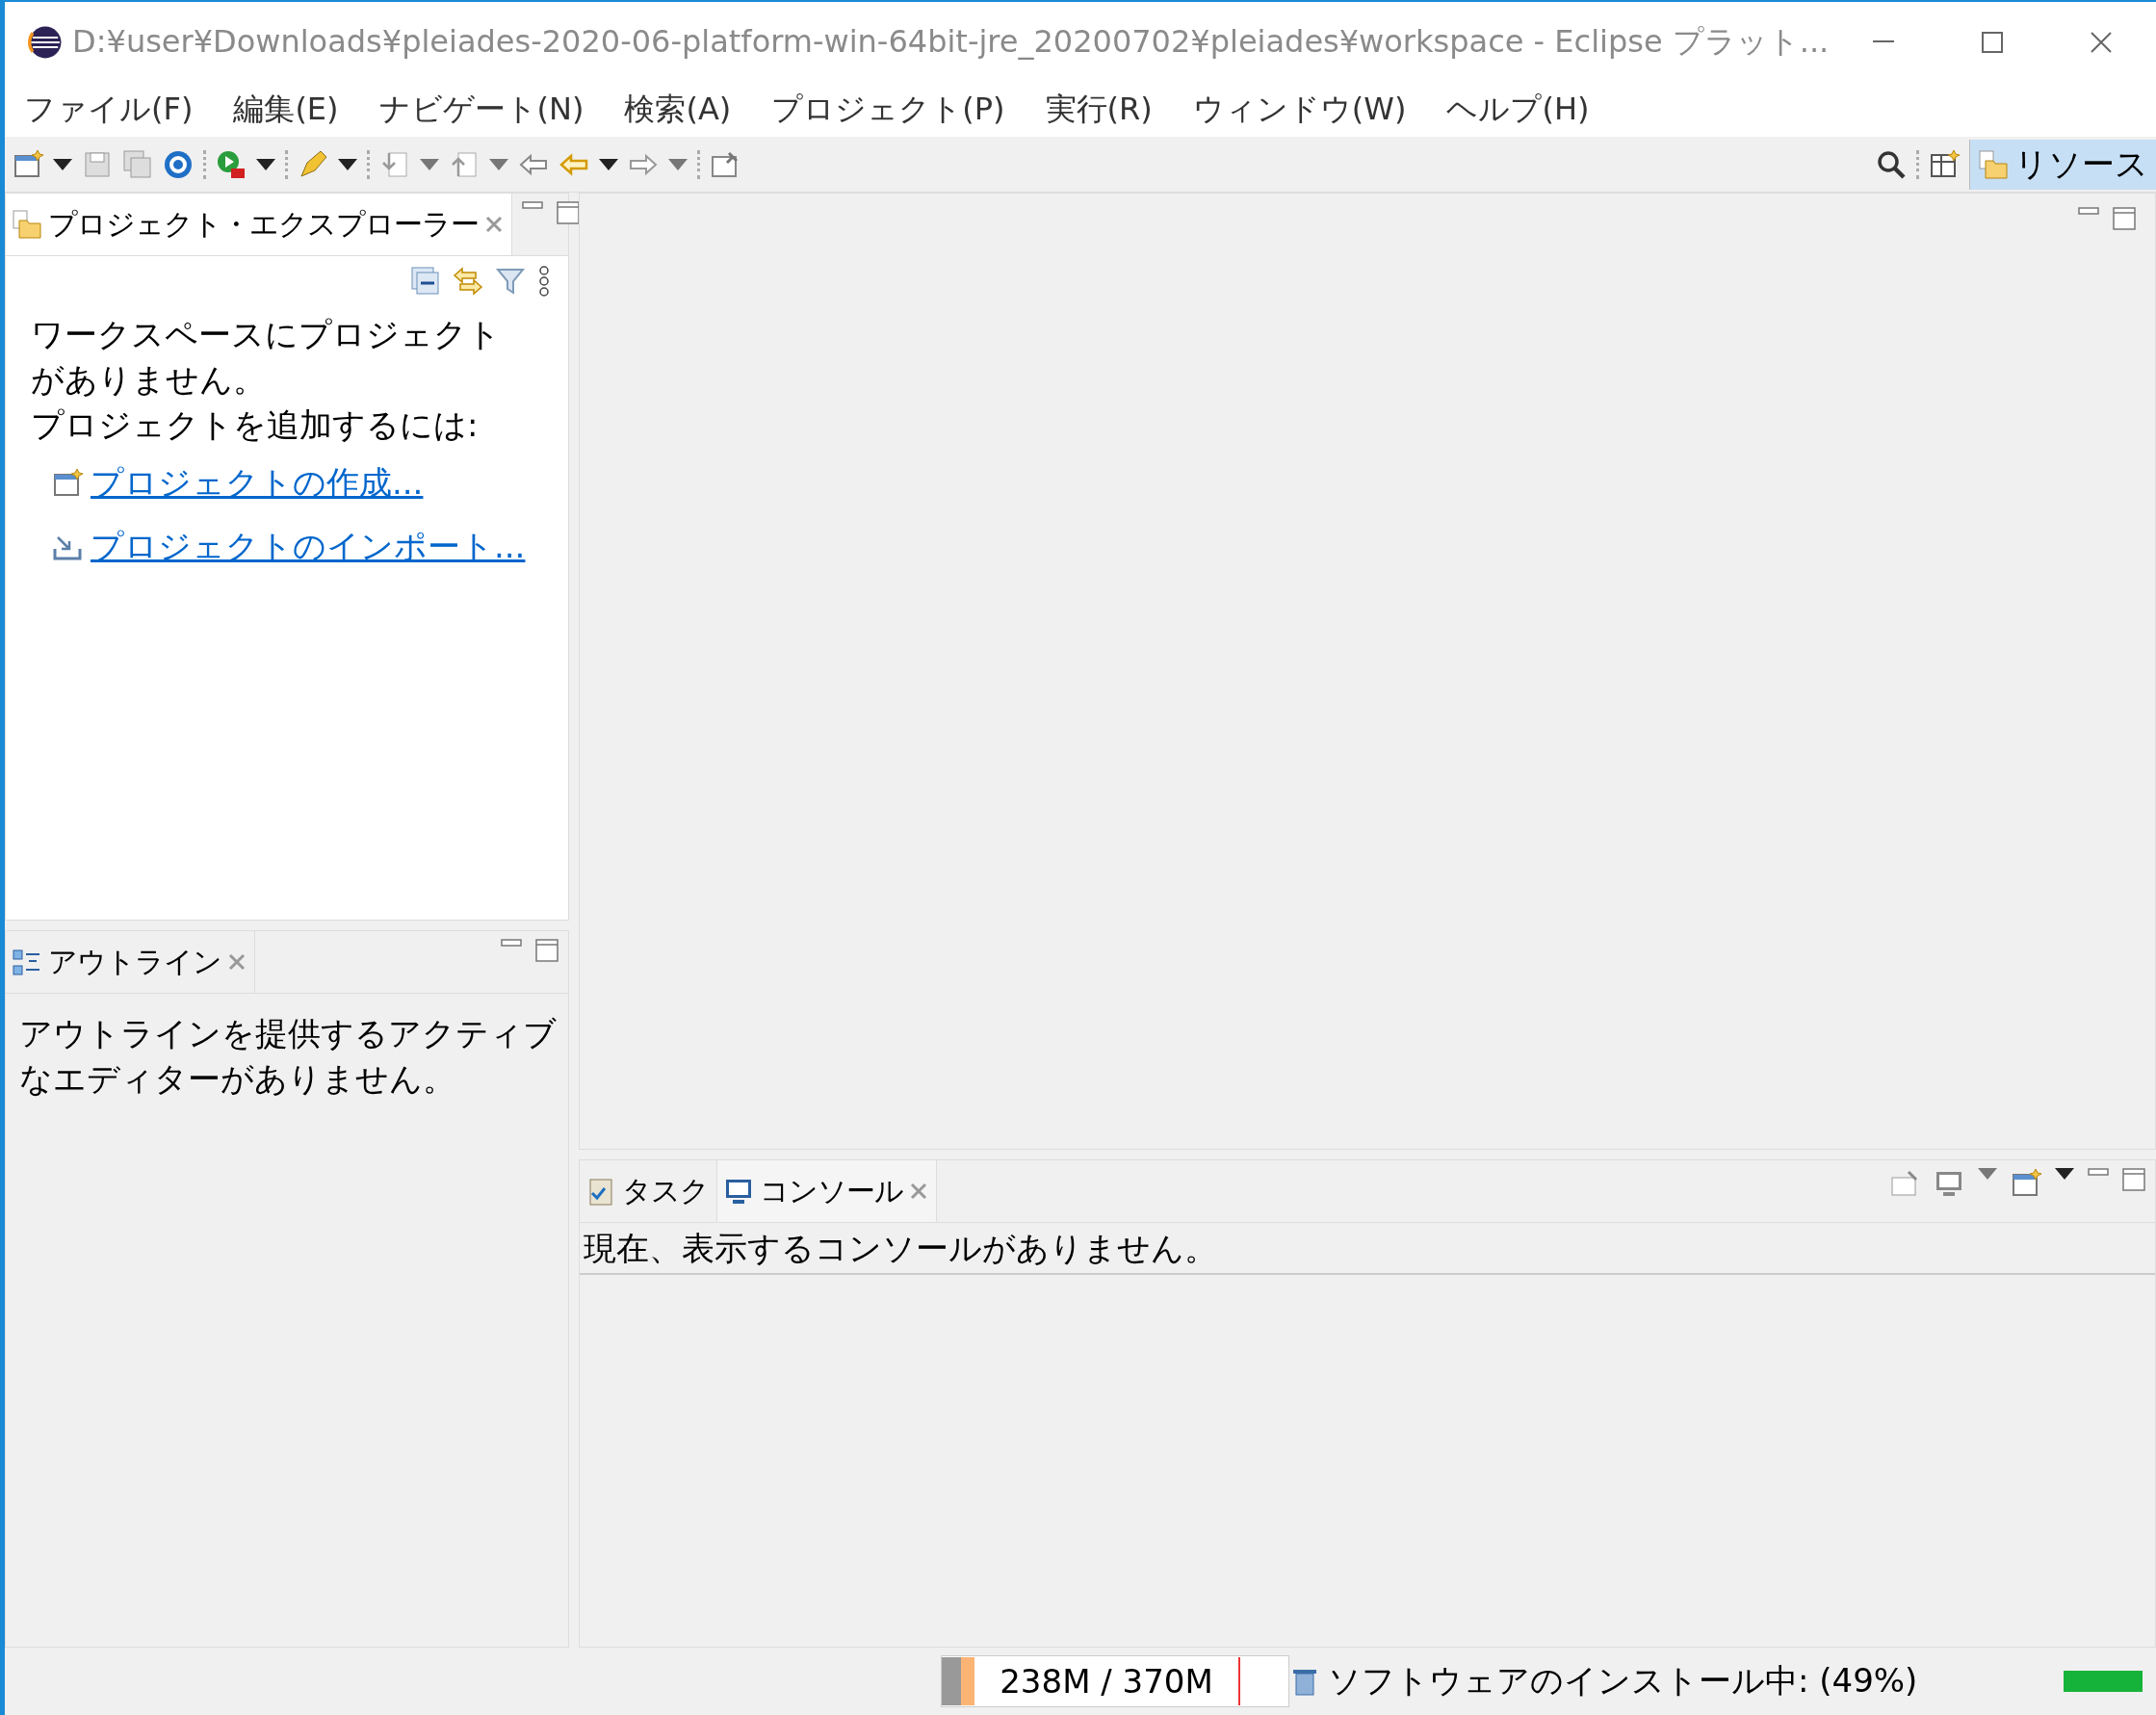  I want to click on more-options-icon, so click(544, 281).